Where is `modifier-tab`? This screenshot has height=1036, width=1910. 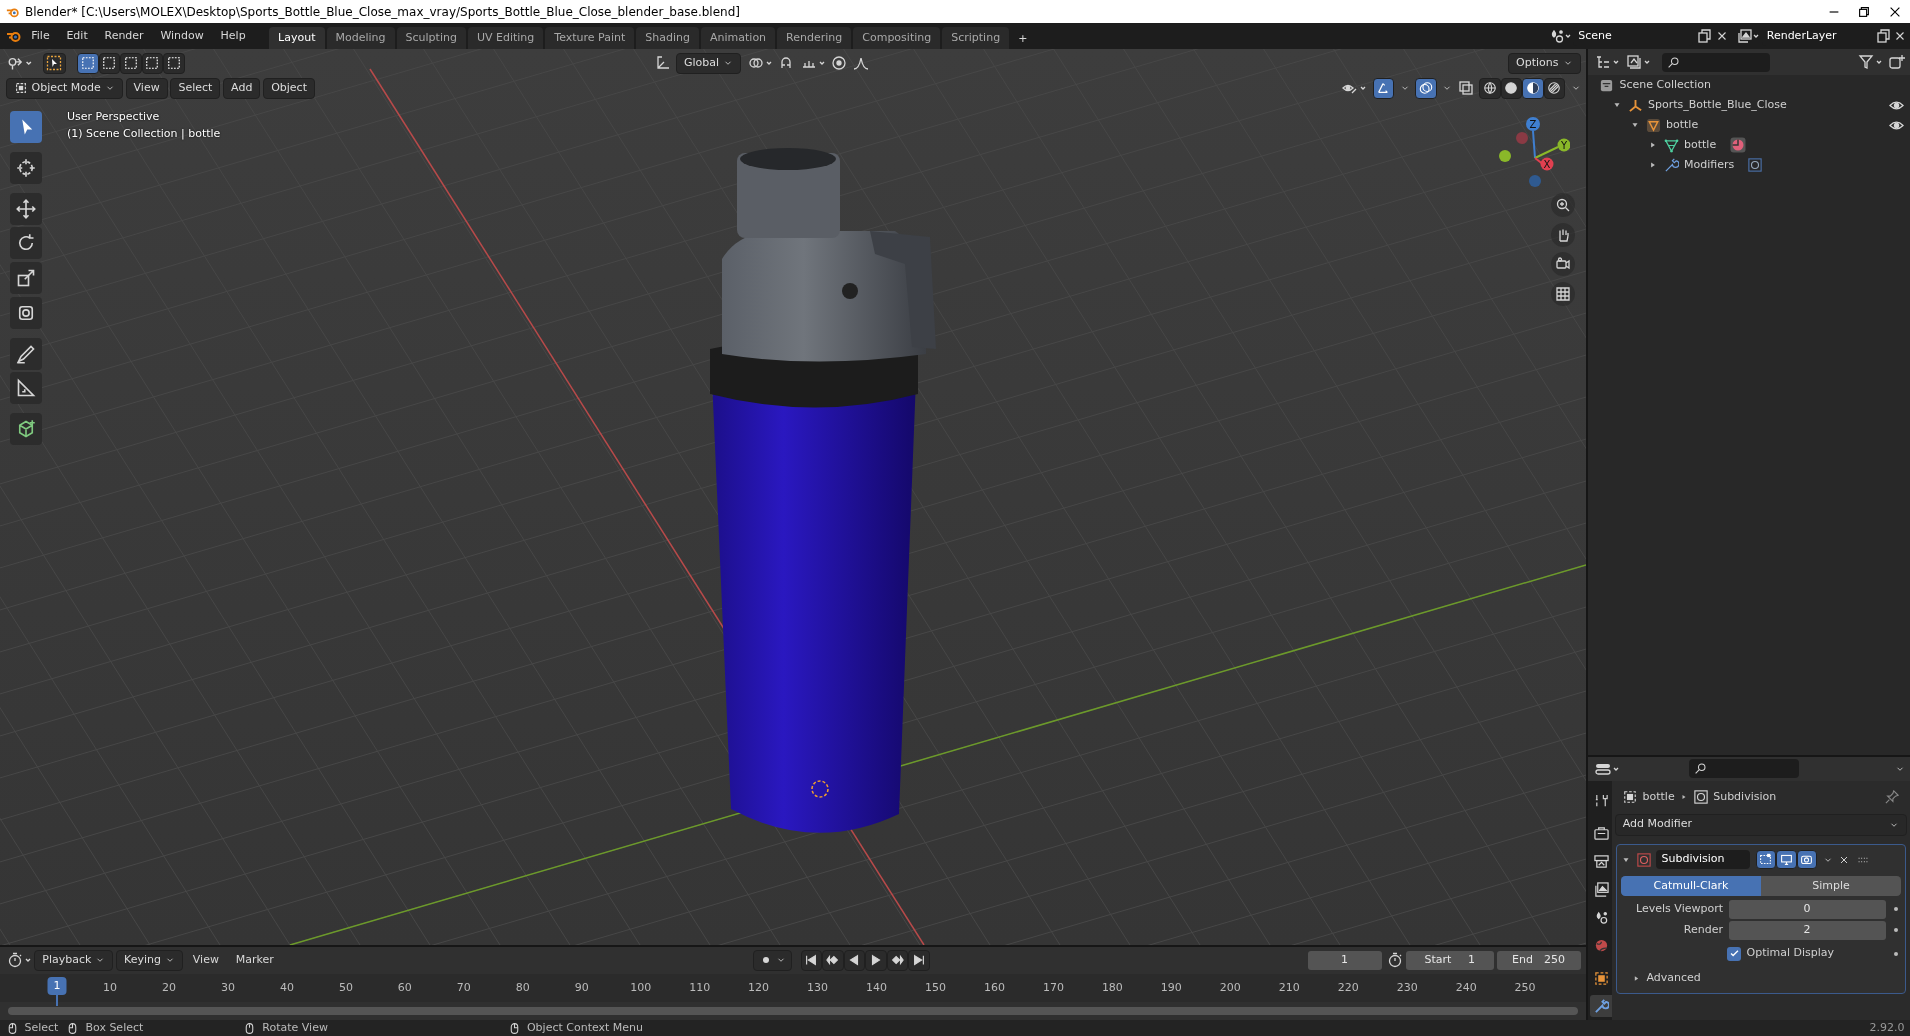 modifier-tab is located at coordinates (1601, 1006).